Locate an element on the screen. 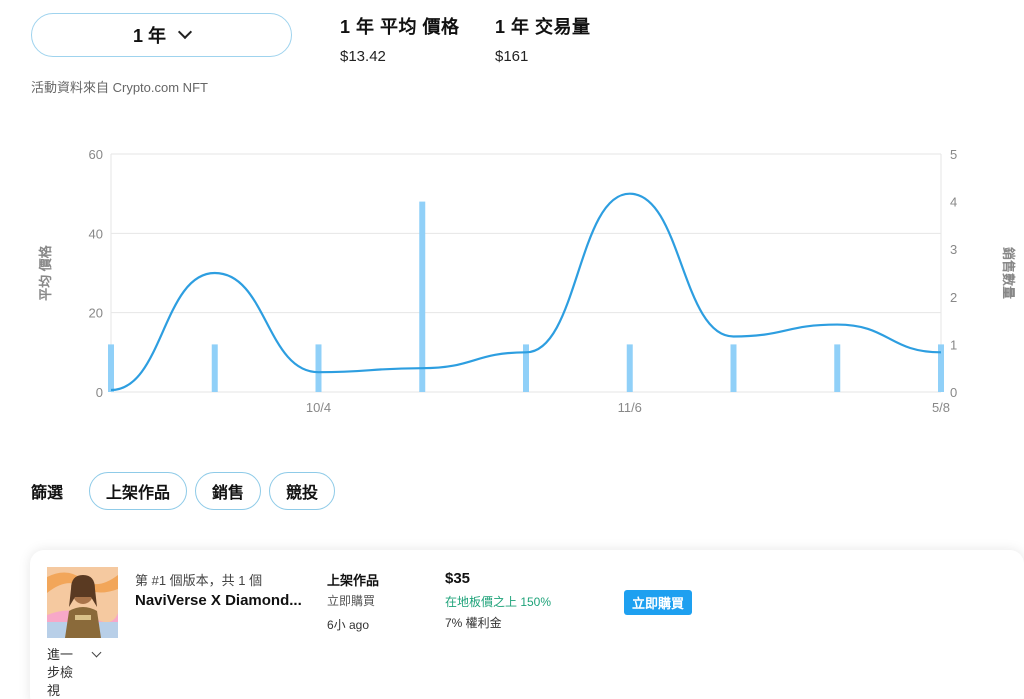 The image size is (1024, 699). nft-thumbnail is located at coordinates (82, 602).